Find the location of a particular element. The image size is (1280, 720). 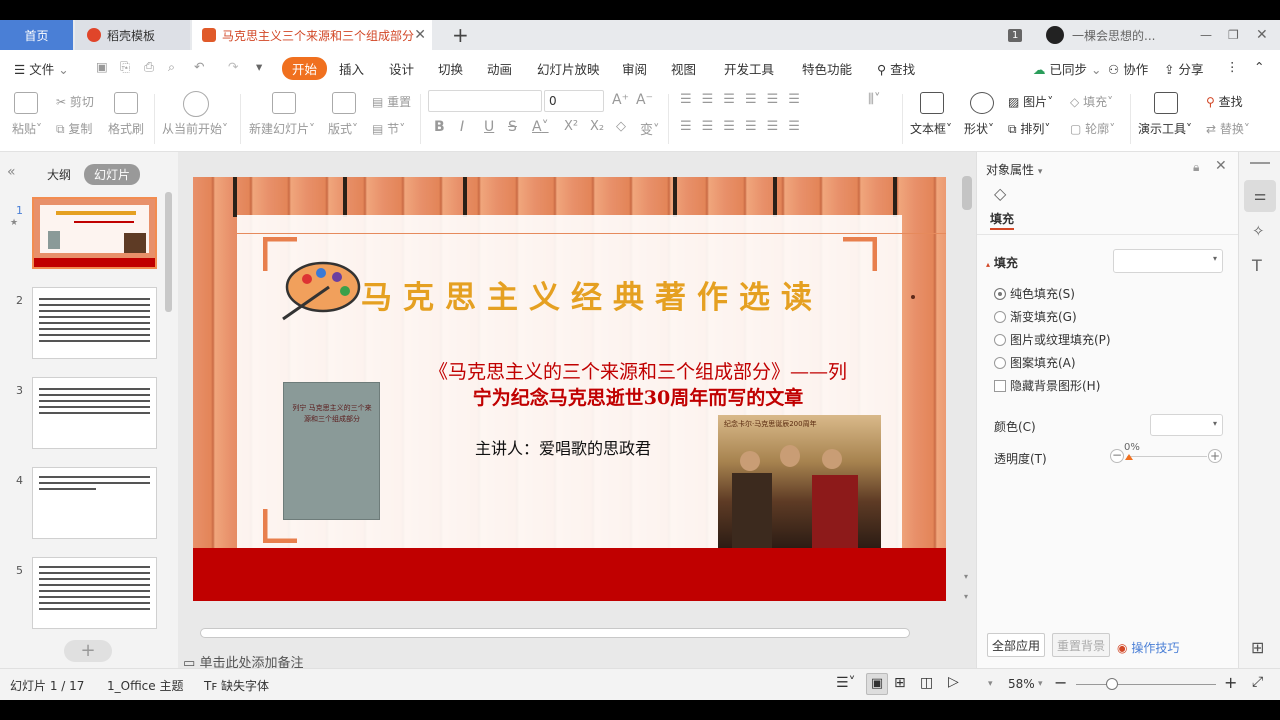

find-button: ⚲ 查找 is located at coordinates (1224, 101).